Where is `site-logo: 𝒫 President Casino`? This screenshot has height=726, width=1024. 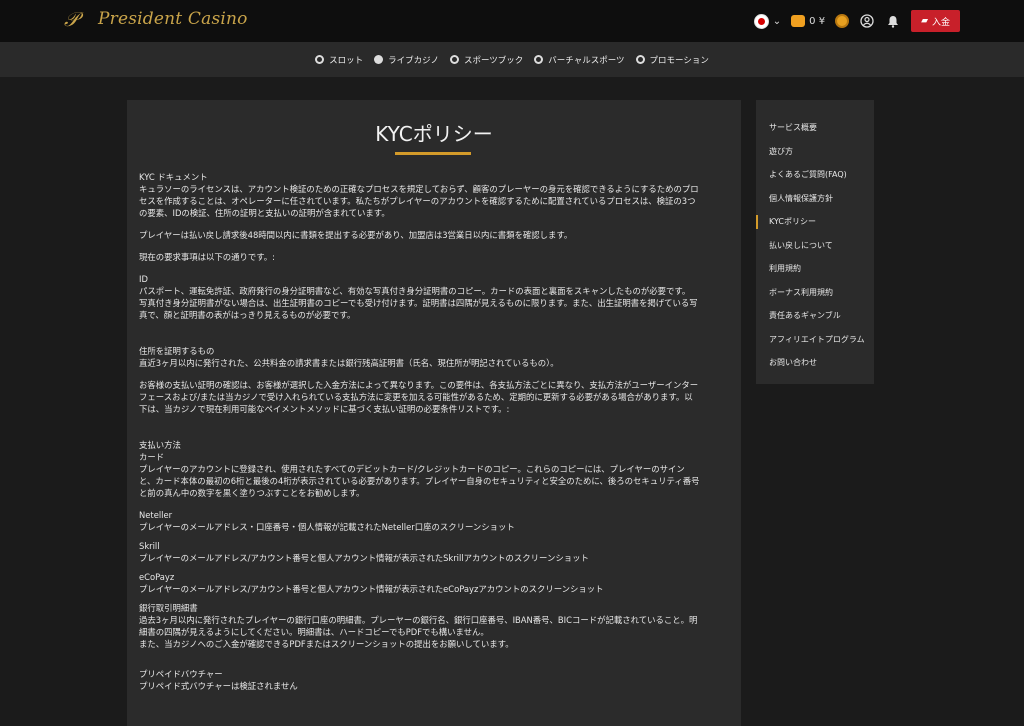 site-logo: 𝒫 President Casino is located at coordinates (156, 19).